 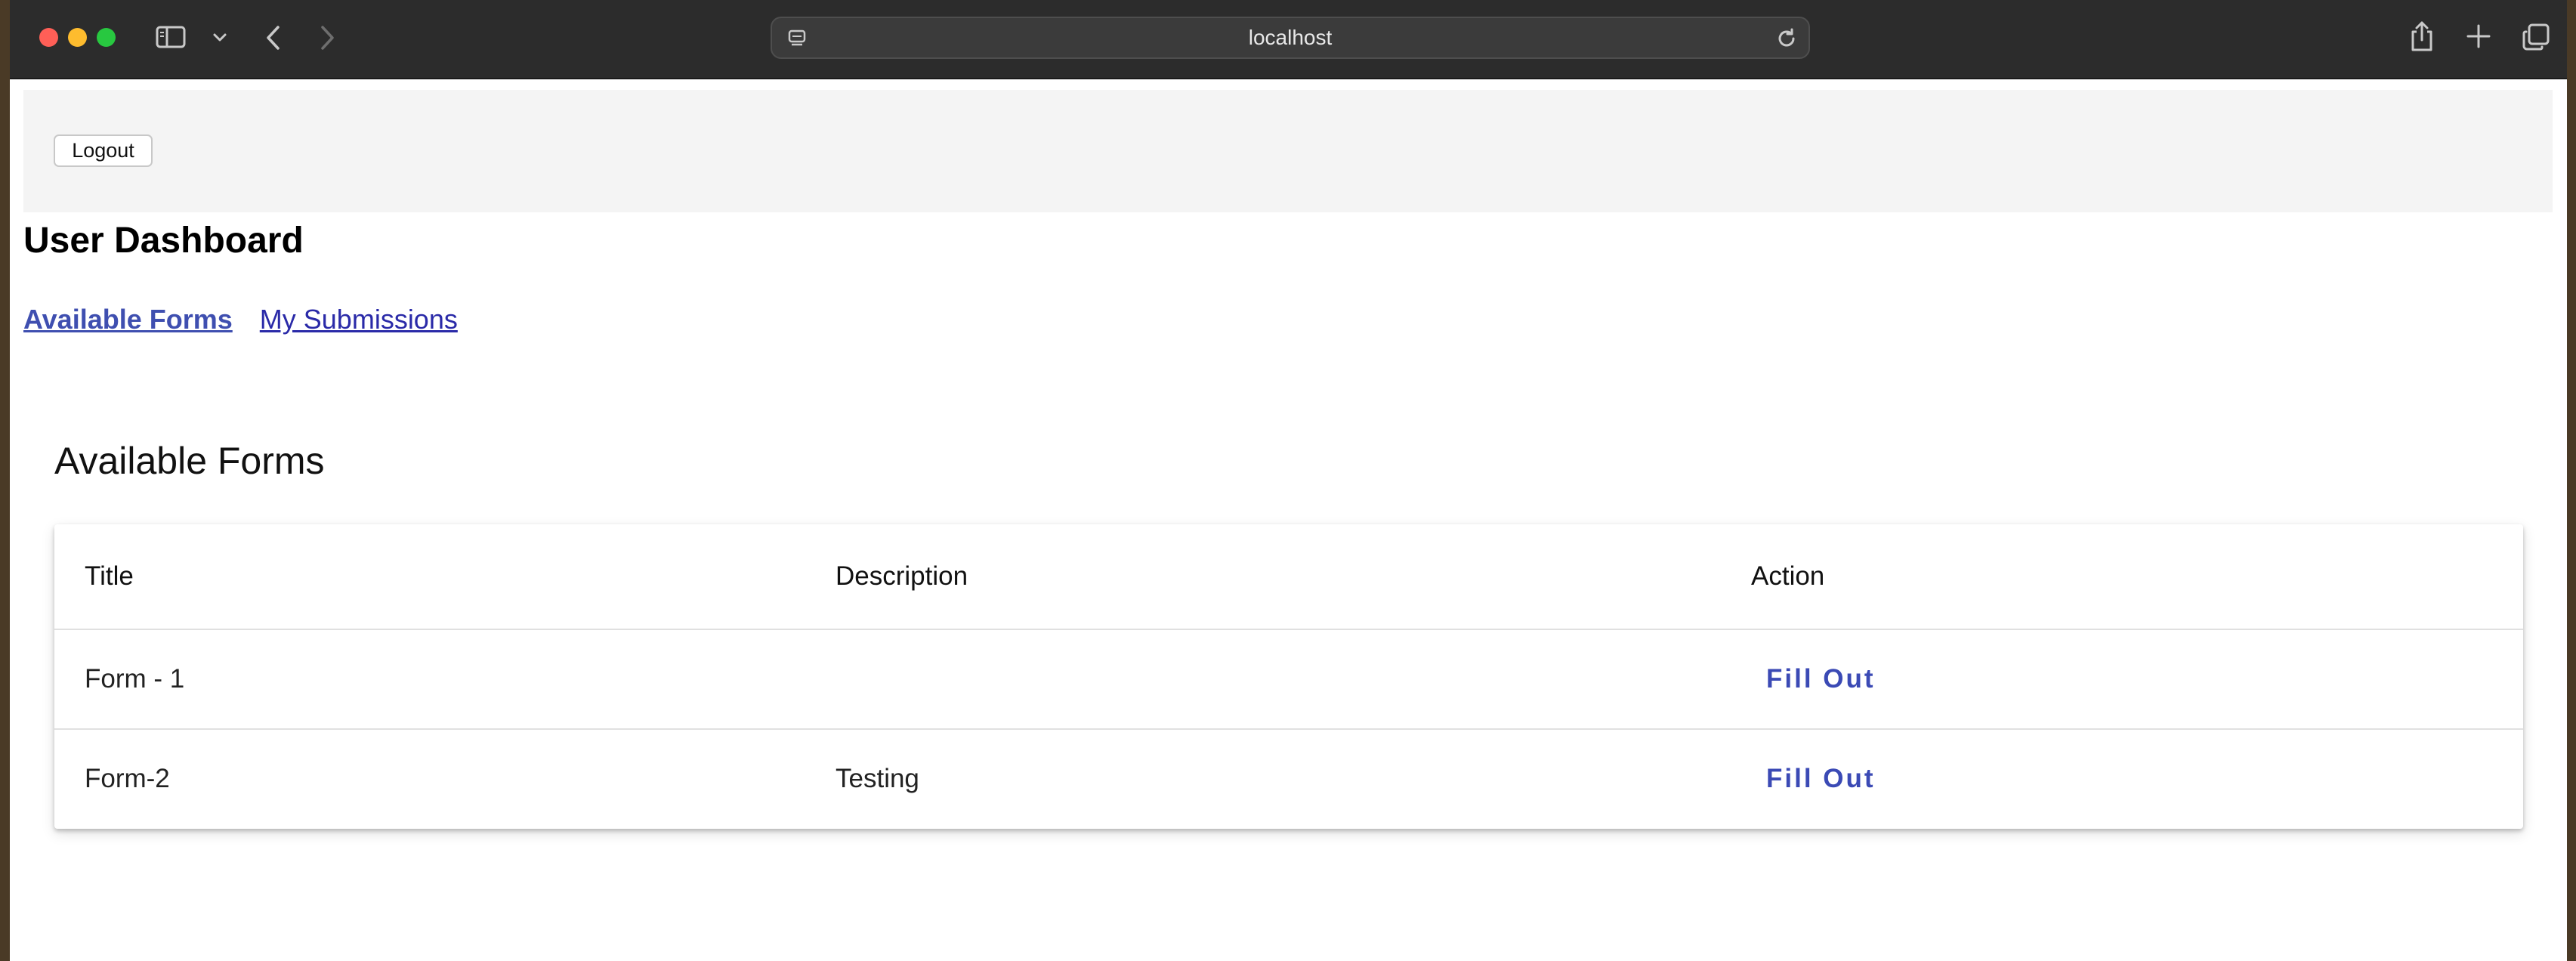 What do you see at coordinates (273, 38) in the screenshot?
I see `back-arrow-icon` at bounding box center [273, 38].